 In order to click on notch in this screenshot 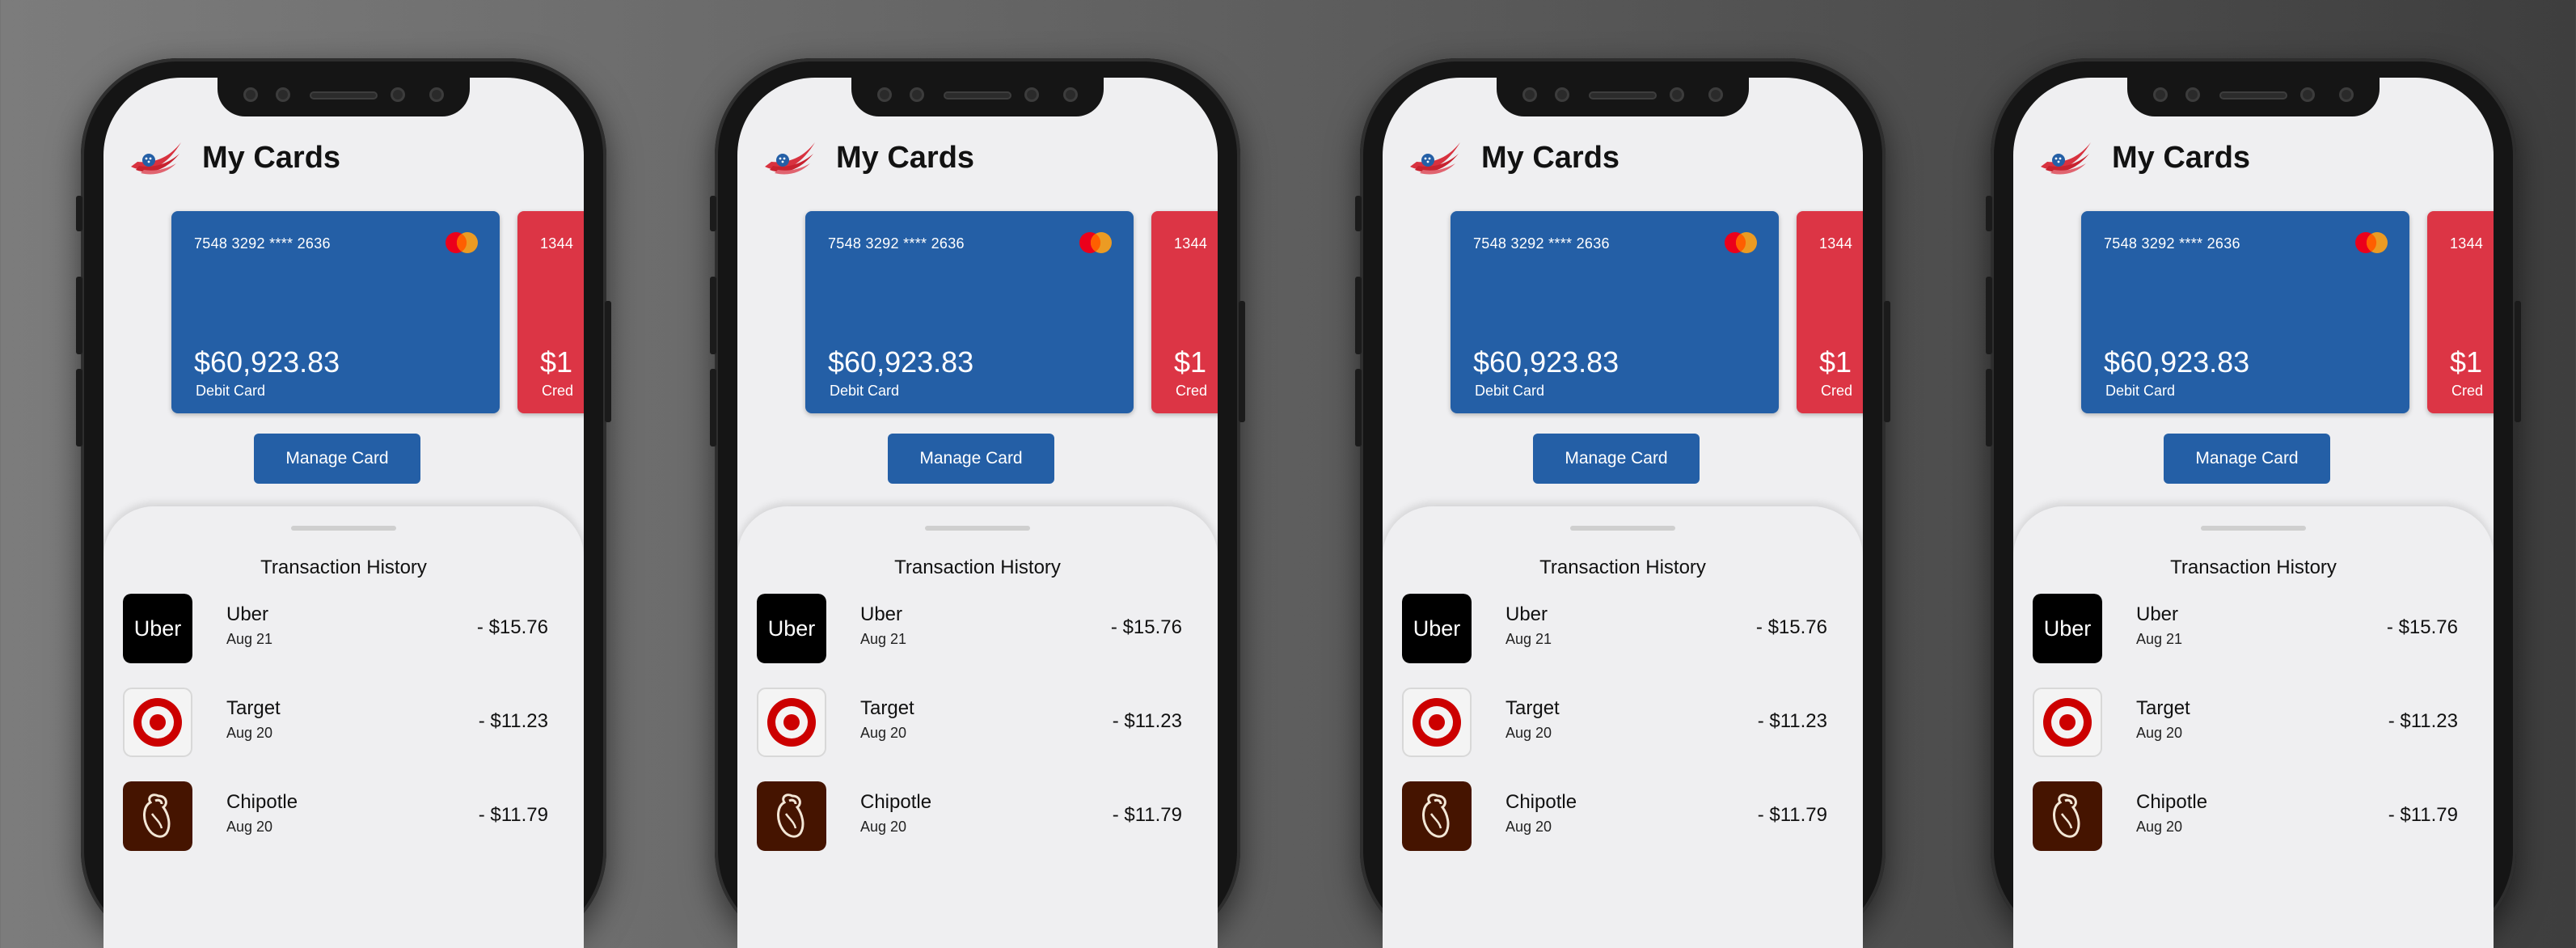, I will do `click(2253, 97)`.